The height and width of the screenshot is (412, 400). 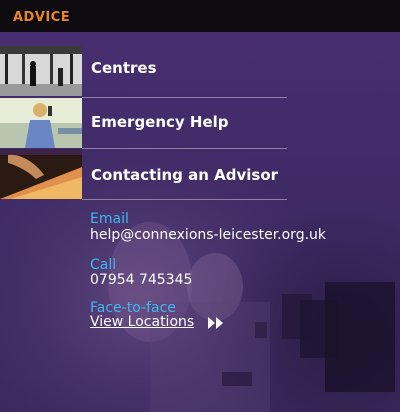 I want to click on nav-item-contacting-advisor: Contacting an Advisor, so click(x=200, y=174).